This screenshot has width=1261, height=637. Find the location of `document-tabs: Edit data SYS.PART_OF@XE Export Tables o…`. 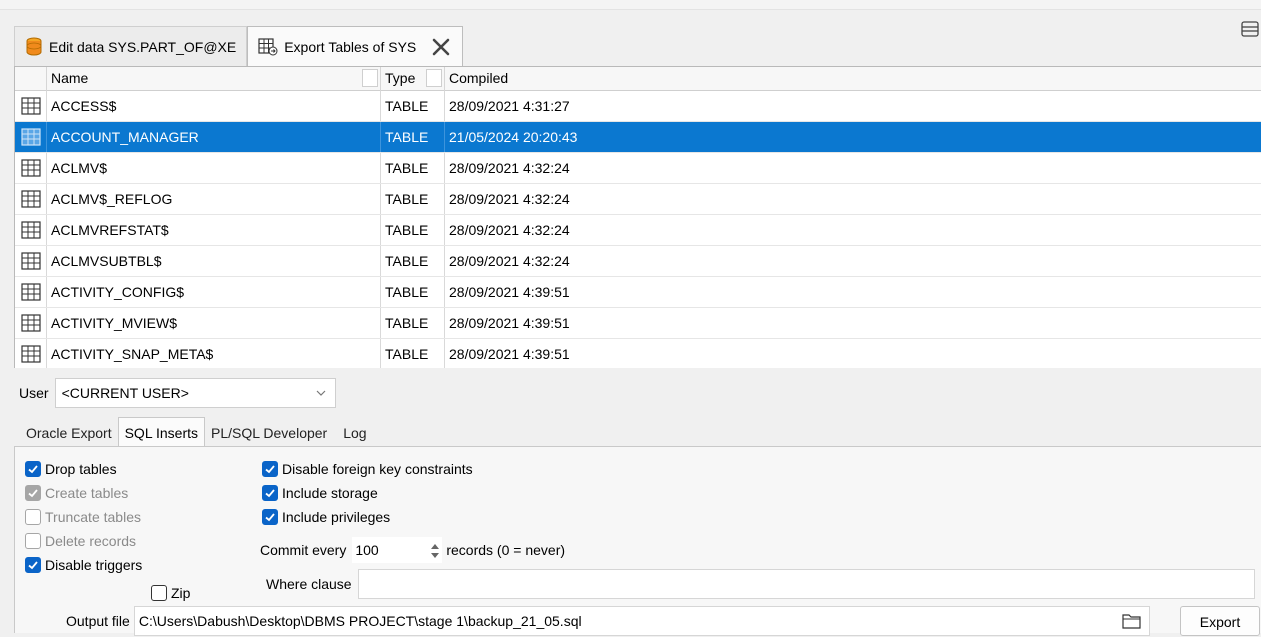

document-tabs: Edit data SYS.PART_OF@XE Export Tables o… is located at coordinates (239, 46).